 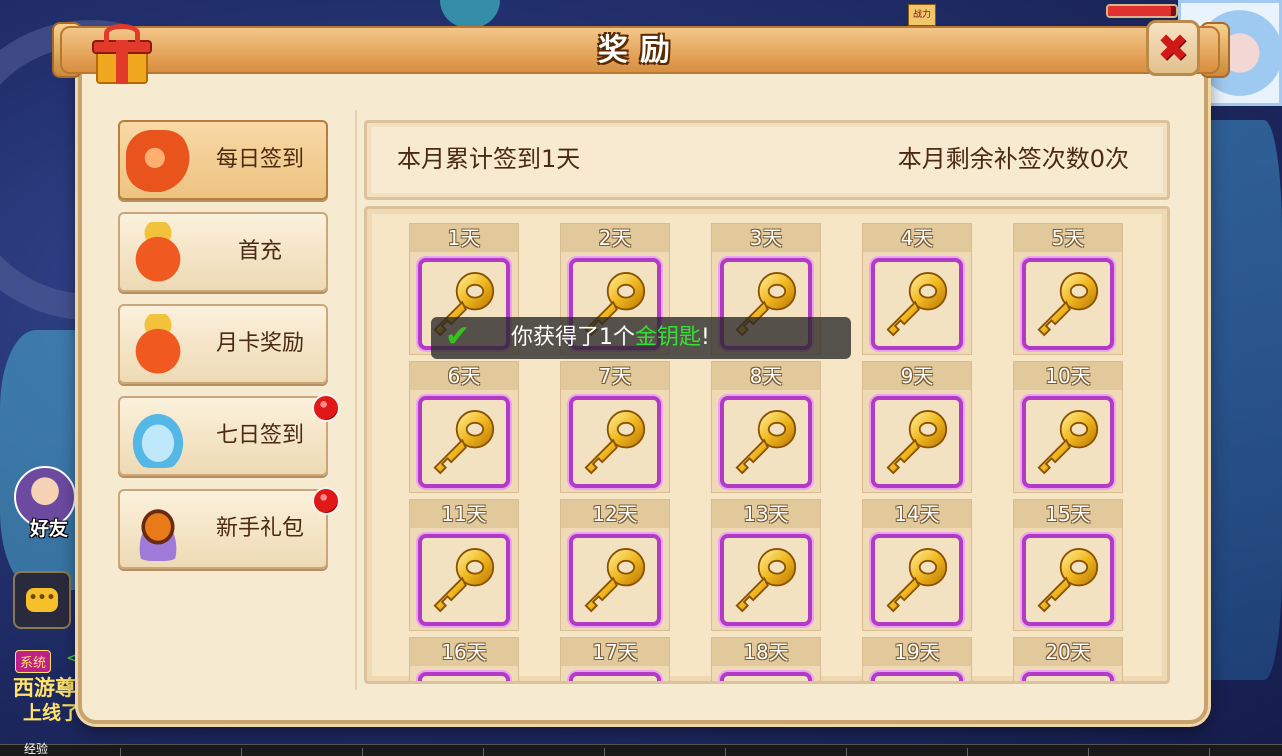 I want to click on system-message-line2: 上线了, so click(x=52, y=713).